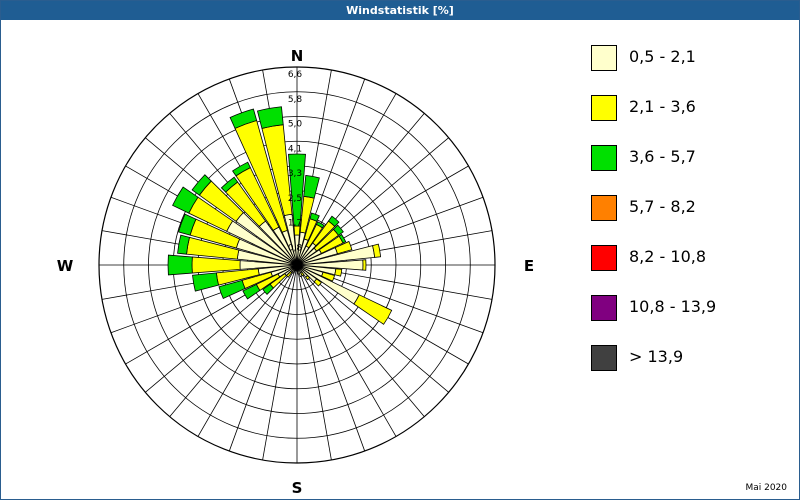  I want to click on footer-date: Mai 2020, so click(766, 488).